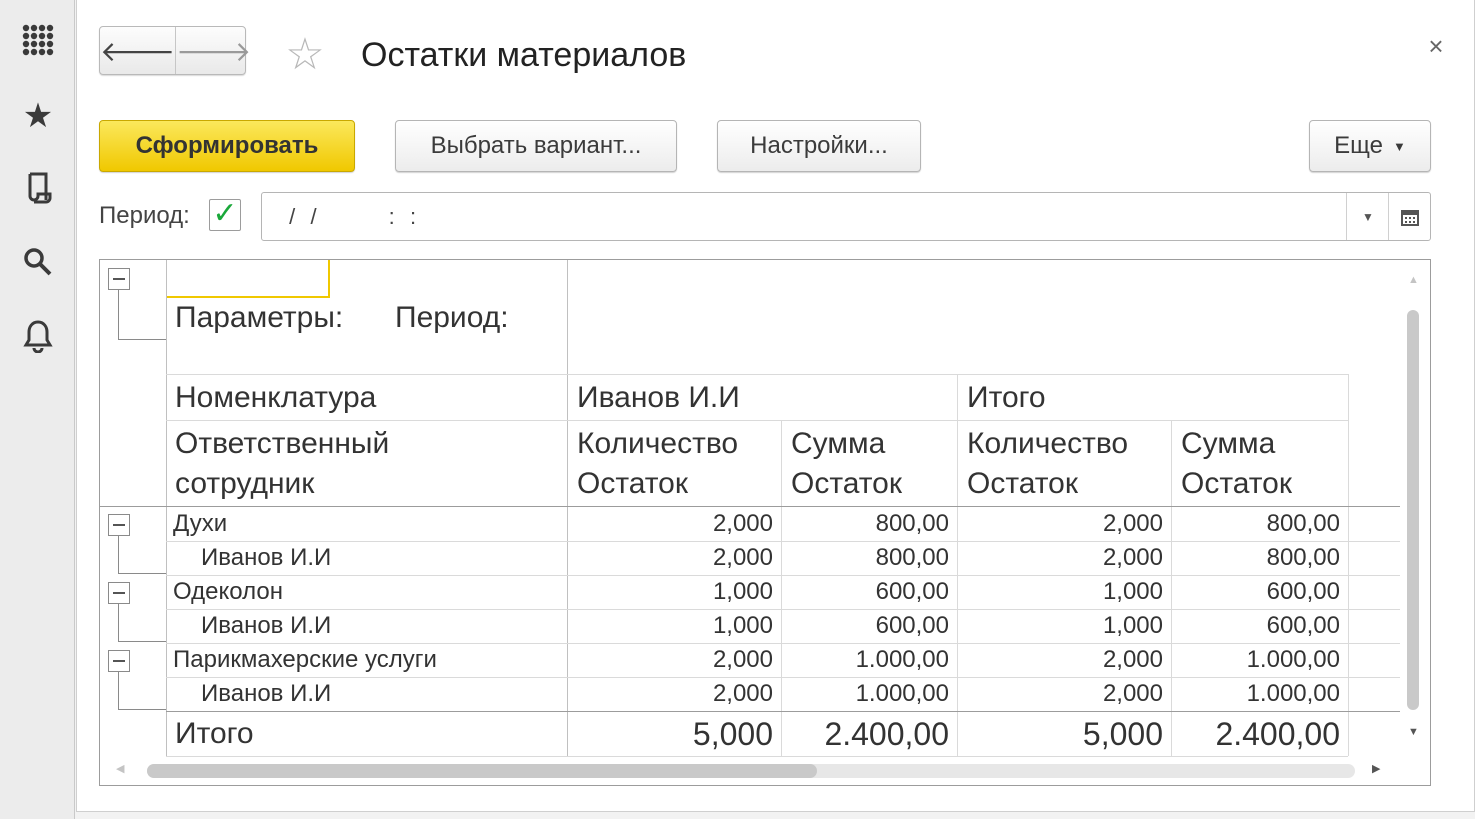 This screenshot has width=1475, height=819. Describe the element at coordinates (886, 734) in the screenshot. I see `total-sum-ivanov: 2.400,00` at that location.